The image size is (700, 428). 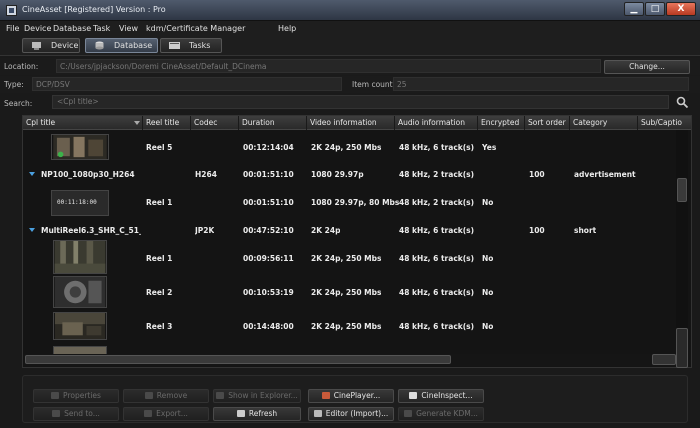 What do you see at coordinates (489, 147) in the screenshot?
I see `encrypted-cell: Yes` at bounding box center [489, 147].